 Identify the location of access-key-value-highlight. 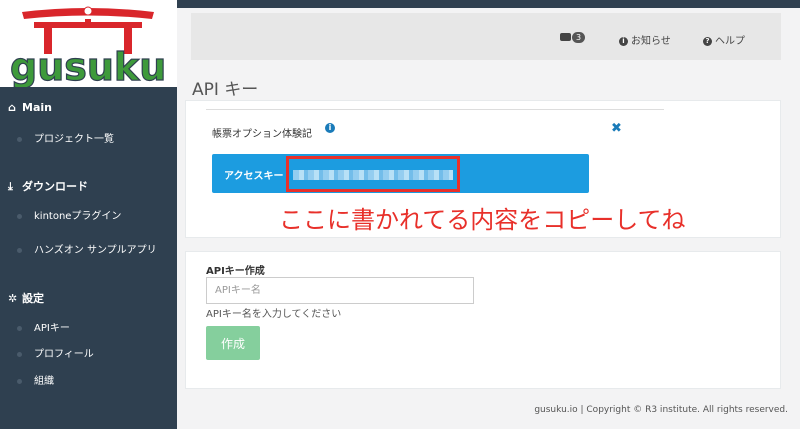
(373, 174).